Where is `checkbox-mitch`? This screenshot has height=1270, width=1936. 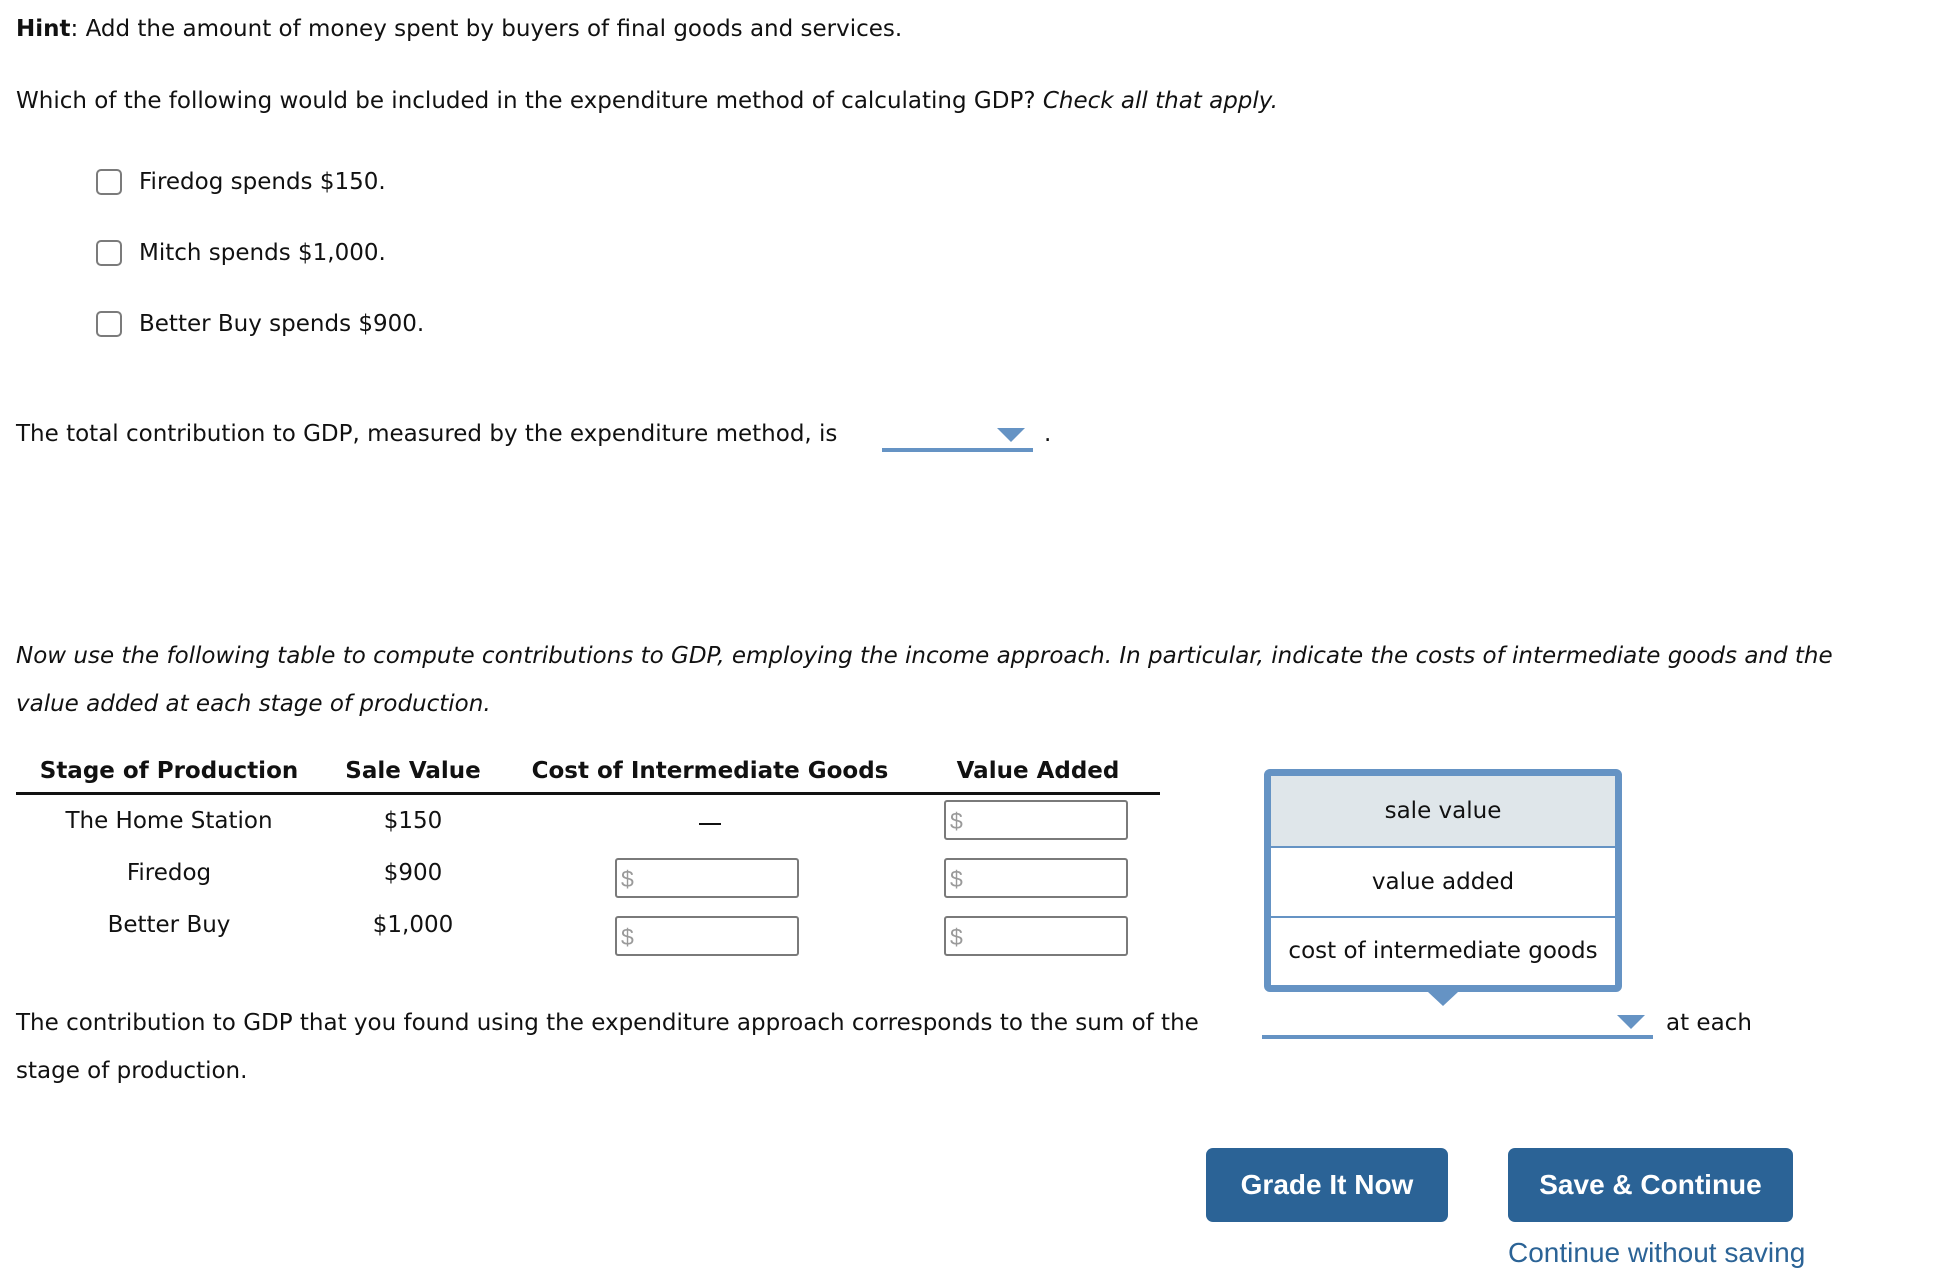
checkbox-mitch is located at coordinates (109, 253).